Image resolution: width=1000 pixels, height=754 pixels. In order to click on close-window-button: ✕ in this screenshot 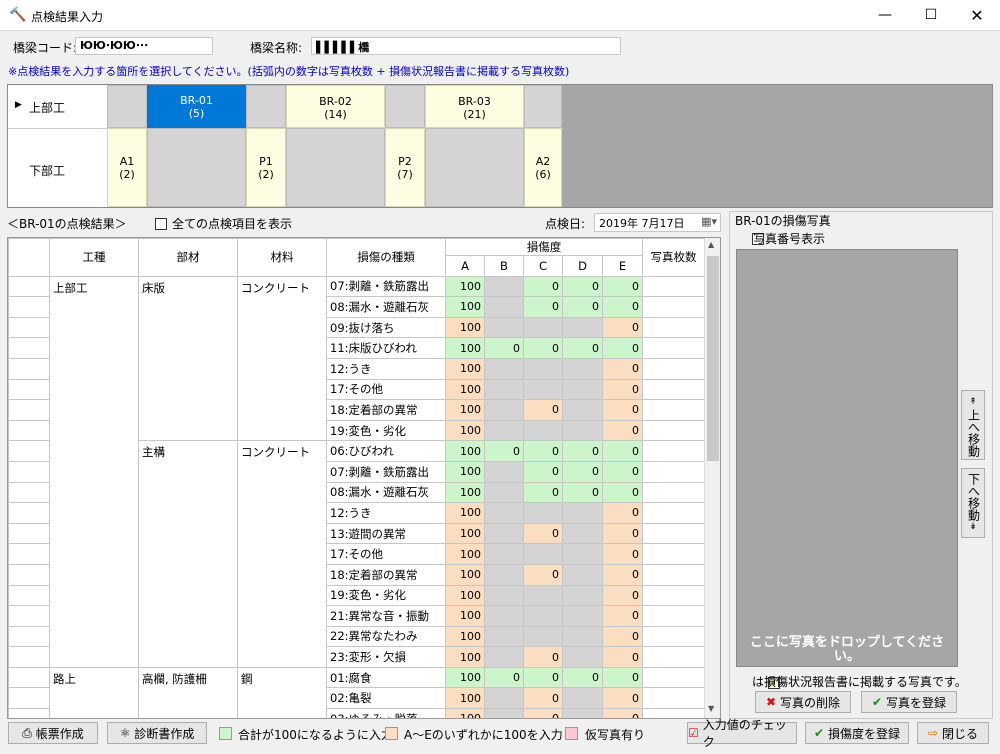, I will do `click(977, 15)`.